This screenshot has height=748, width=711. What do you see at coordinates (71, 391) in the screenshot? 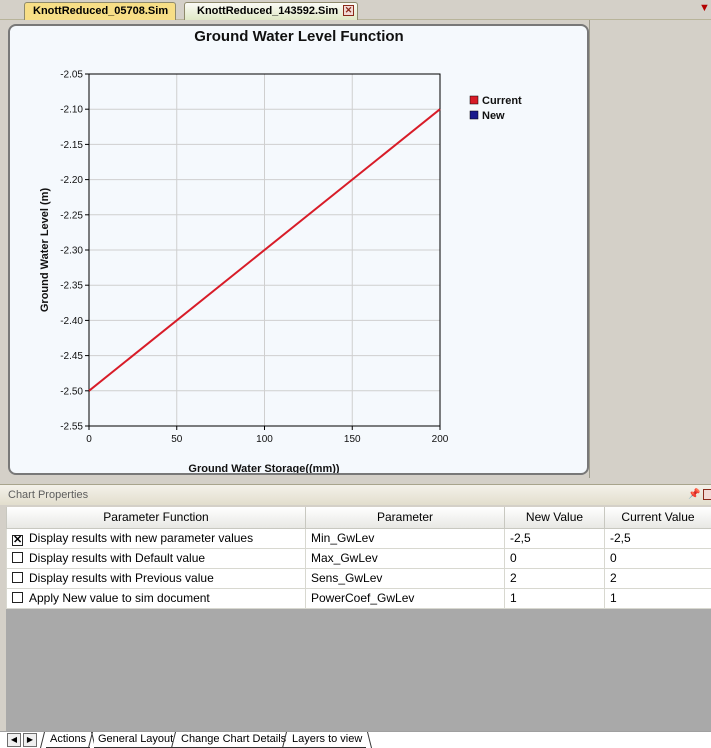
I see `y-tick-label: -2.50` at bounding box center [71, 391].